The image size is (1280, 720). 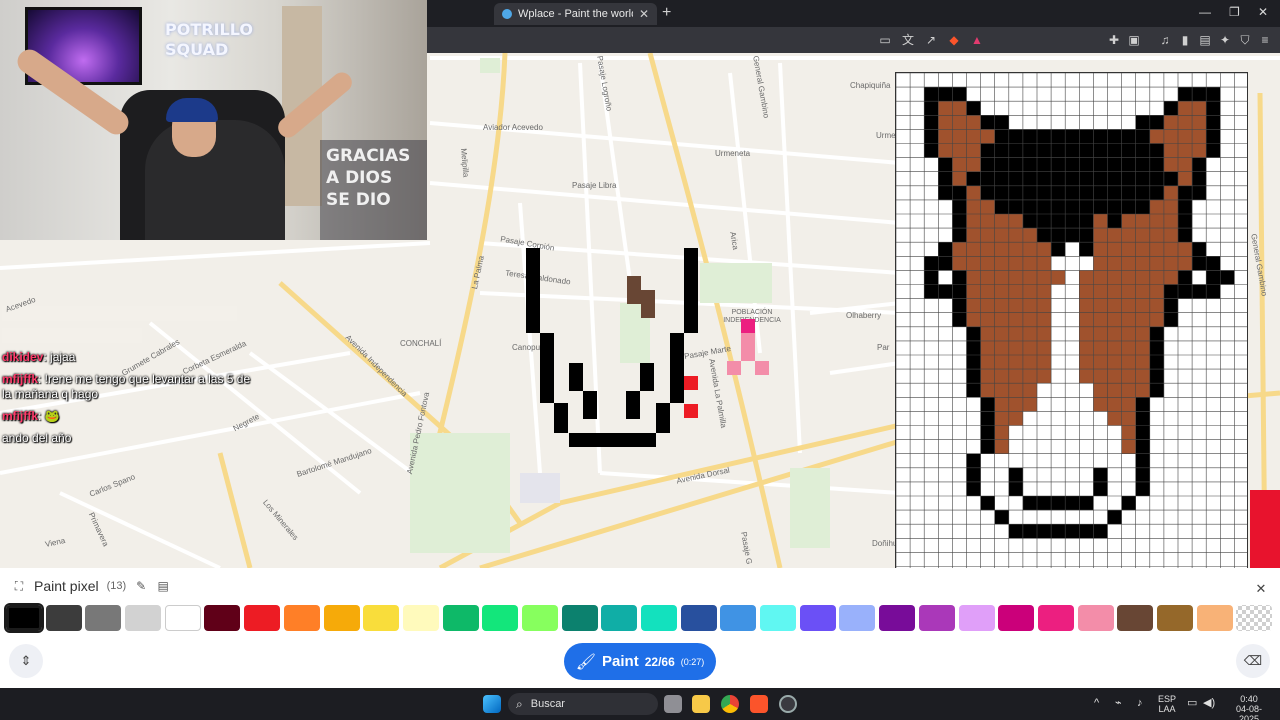 I want to click on translate-icon: 文, so click(x=908, y=40).